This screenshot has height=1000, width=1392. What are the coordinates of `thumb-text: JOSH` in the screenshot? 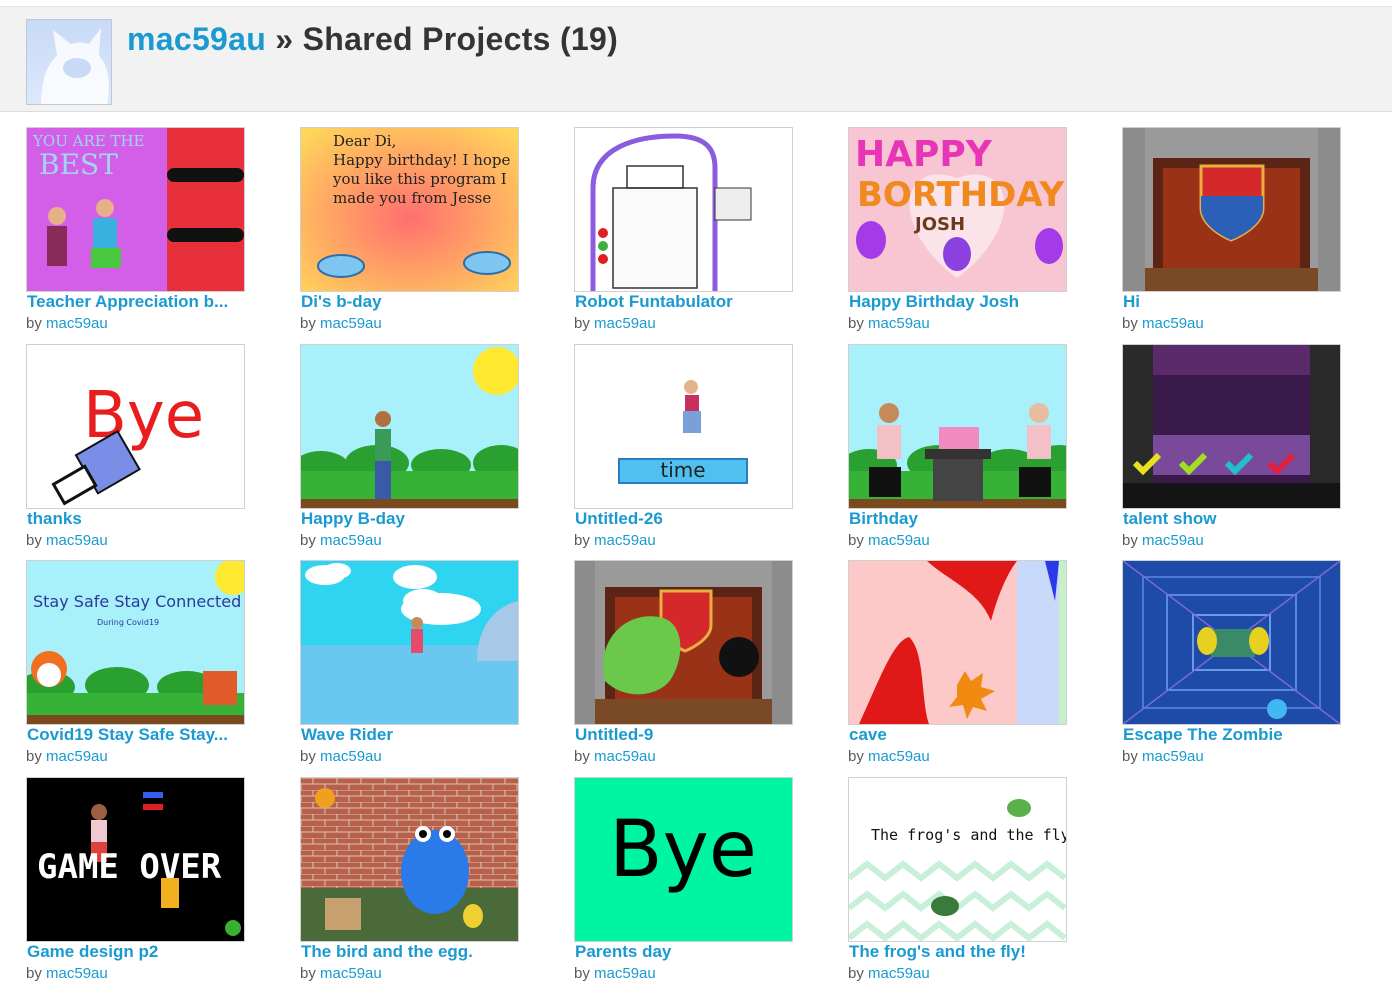 It's located at (939, 224).